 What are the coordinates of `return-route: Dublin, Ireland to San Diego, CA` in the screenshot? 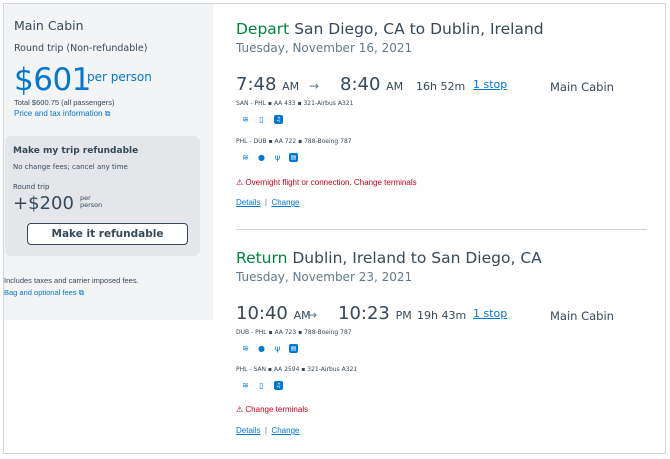 It's located at (417, 258).